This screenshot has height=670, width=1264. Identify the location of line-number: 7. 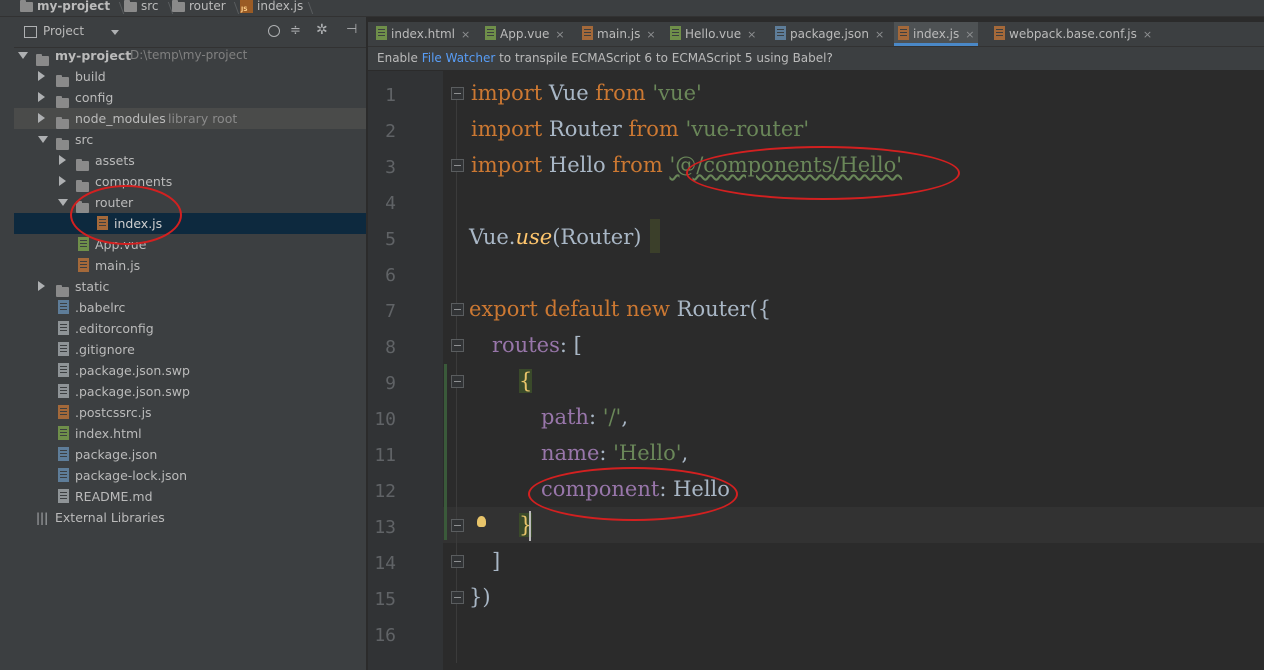
(390, 311).